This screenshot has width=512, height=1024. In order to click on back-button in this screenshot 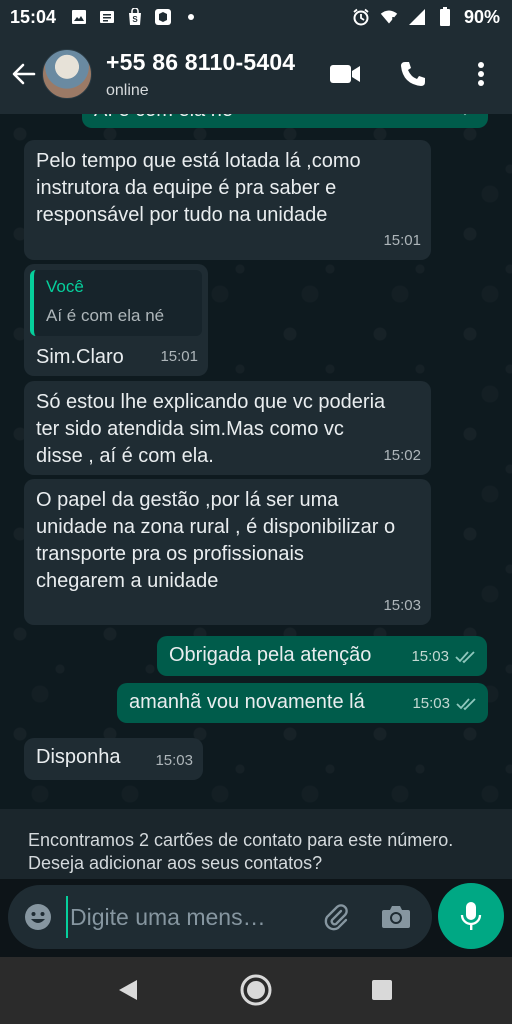, I will do `click(24, 74)`.